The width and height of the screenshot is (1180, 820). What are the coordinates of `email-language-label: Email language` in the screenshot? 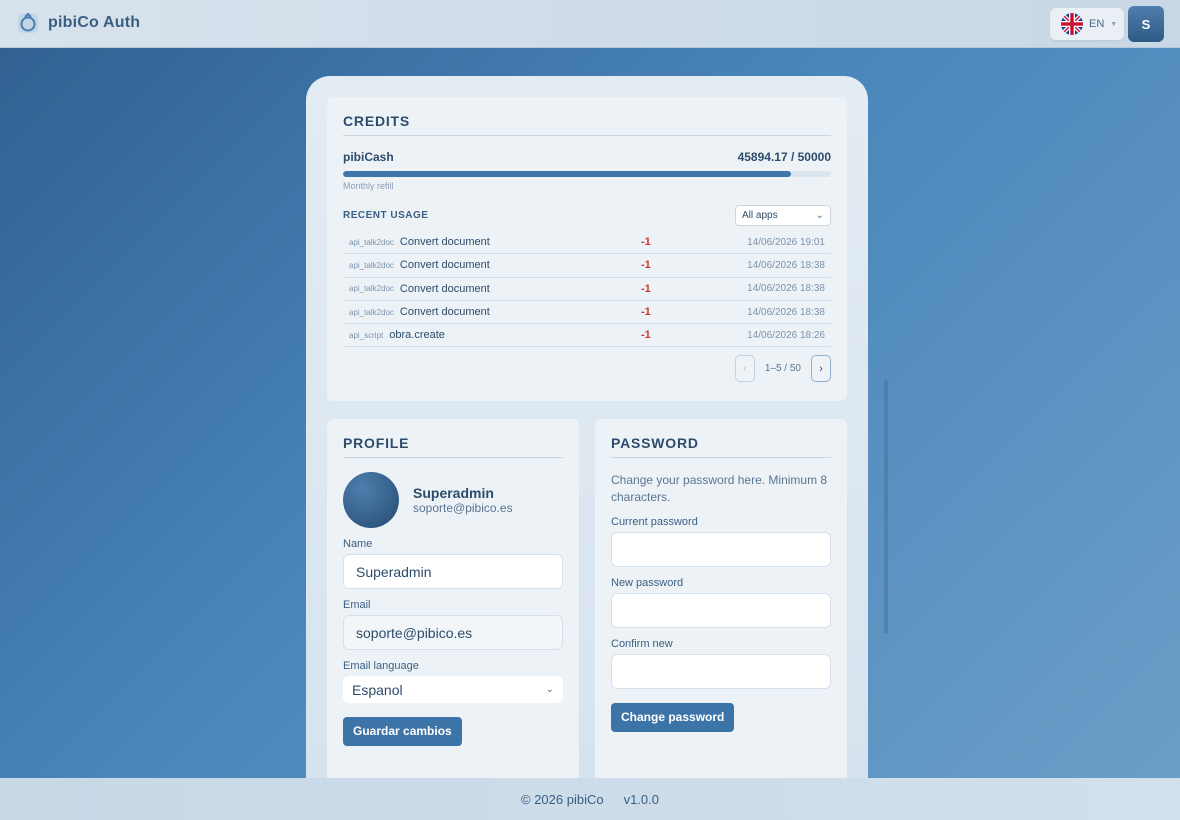 It's located at (381, 666).